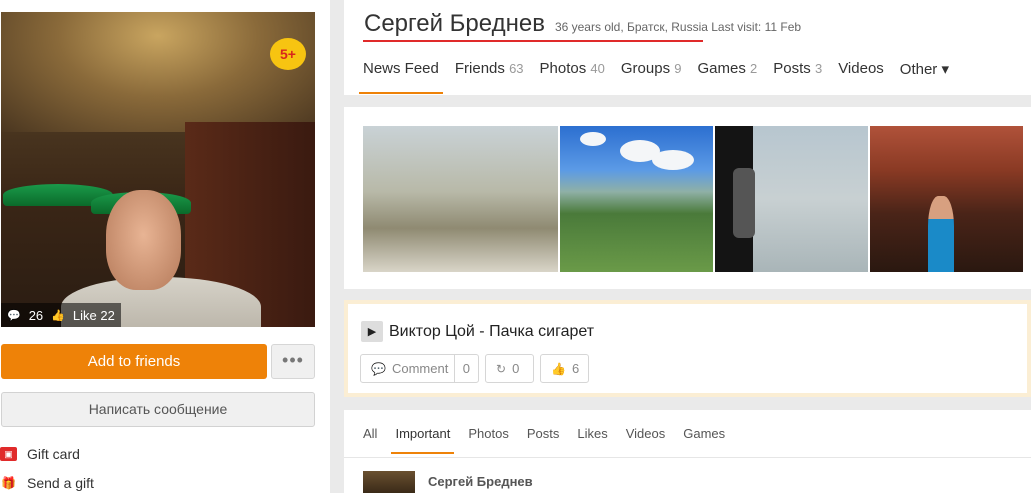  Describe the element at coordinates (533, 41) in the screenshot. I see `name-underline` at that location.